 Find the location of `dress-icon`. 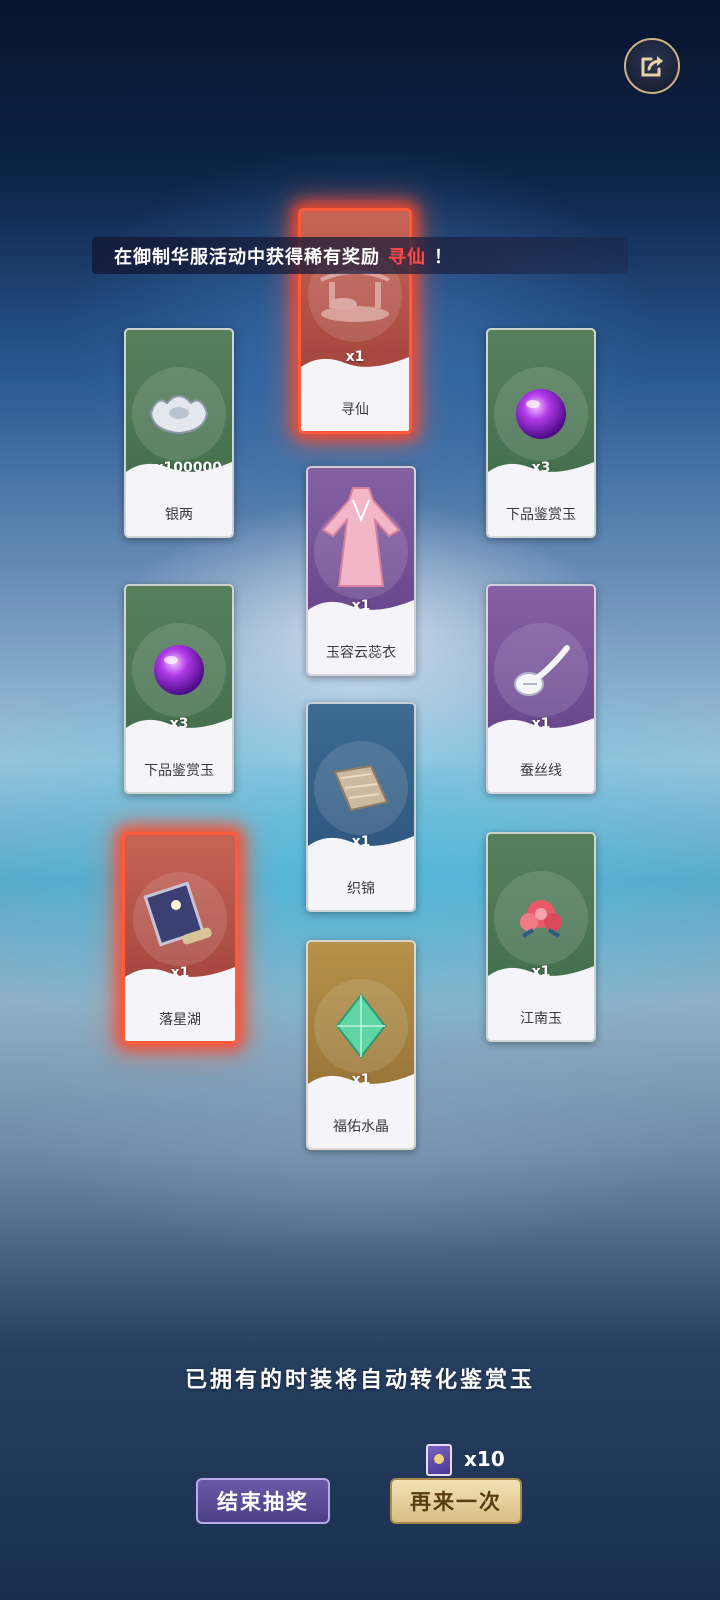

dress-icon is located at coordinates (361, 537).